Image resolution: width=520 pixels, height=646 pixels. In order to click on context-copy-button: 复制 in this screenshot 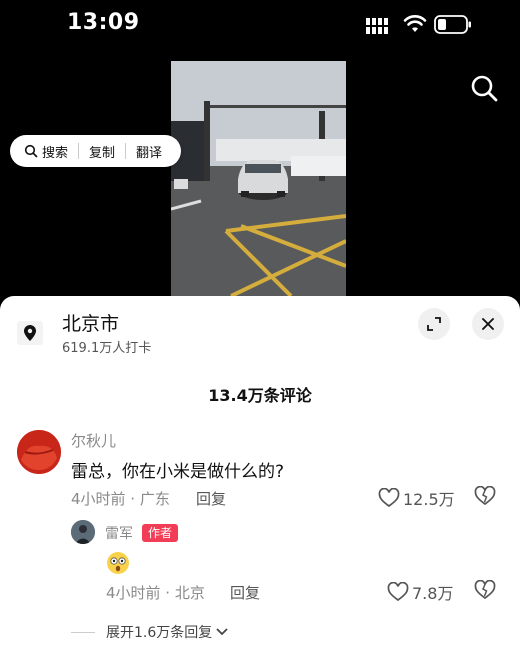, I will do `click(102, 151)`.